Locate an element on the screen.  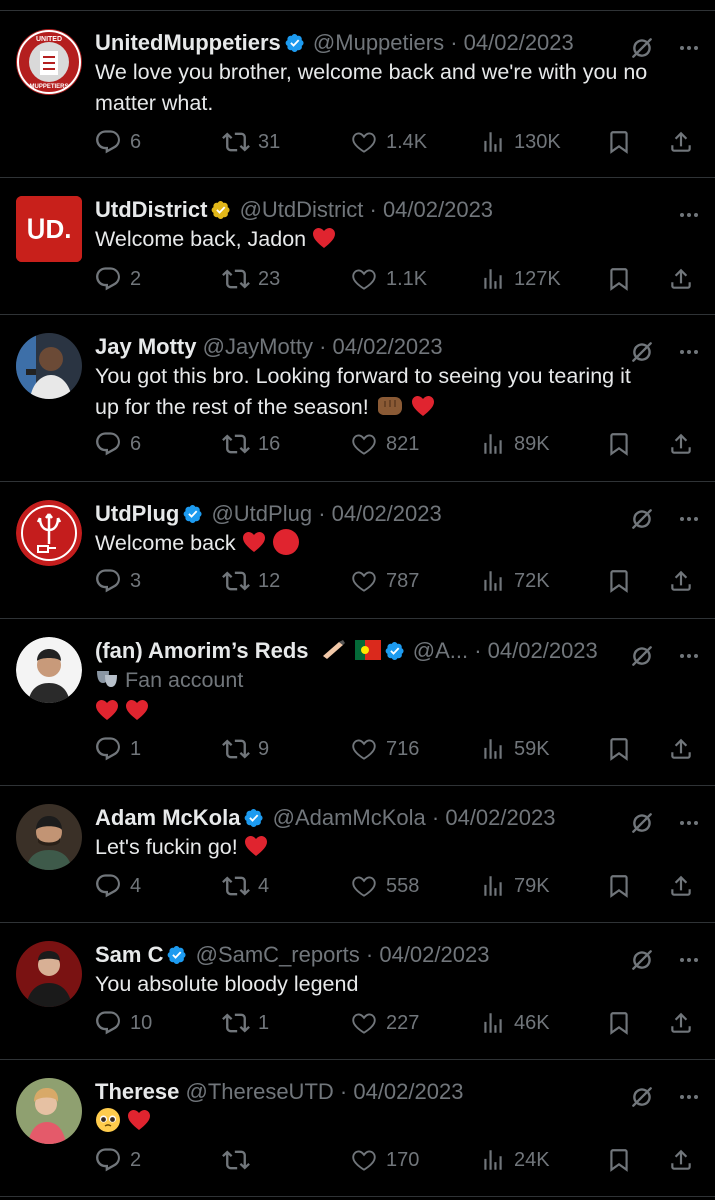
views-button: 46K is located at coordinates (515, 1023).